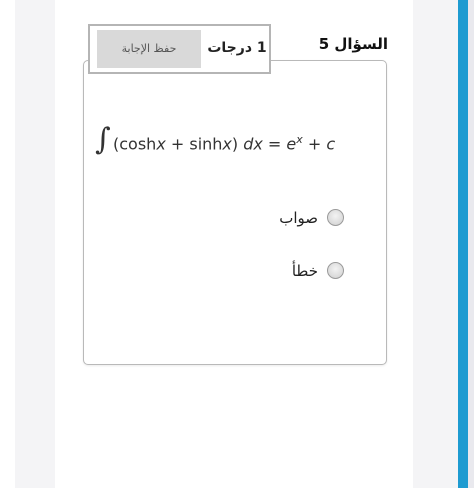  What do you see at coordinates (7, 244) in the screenshot?
I see `left-gutter` at bounding box center [7, 244].